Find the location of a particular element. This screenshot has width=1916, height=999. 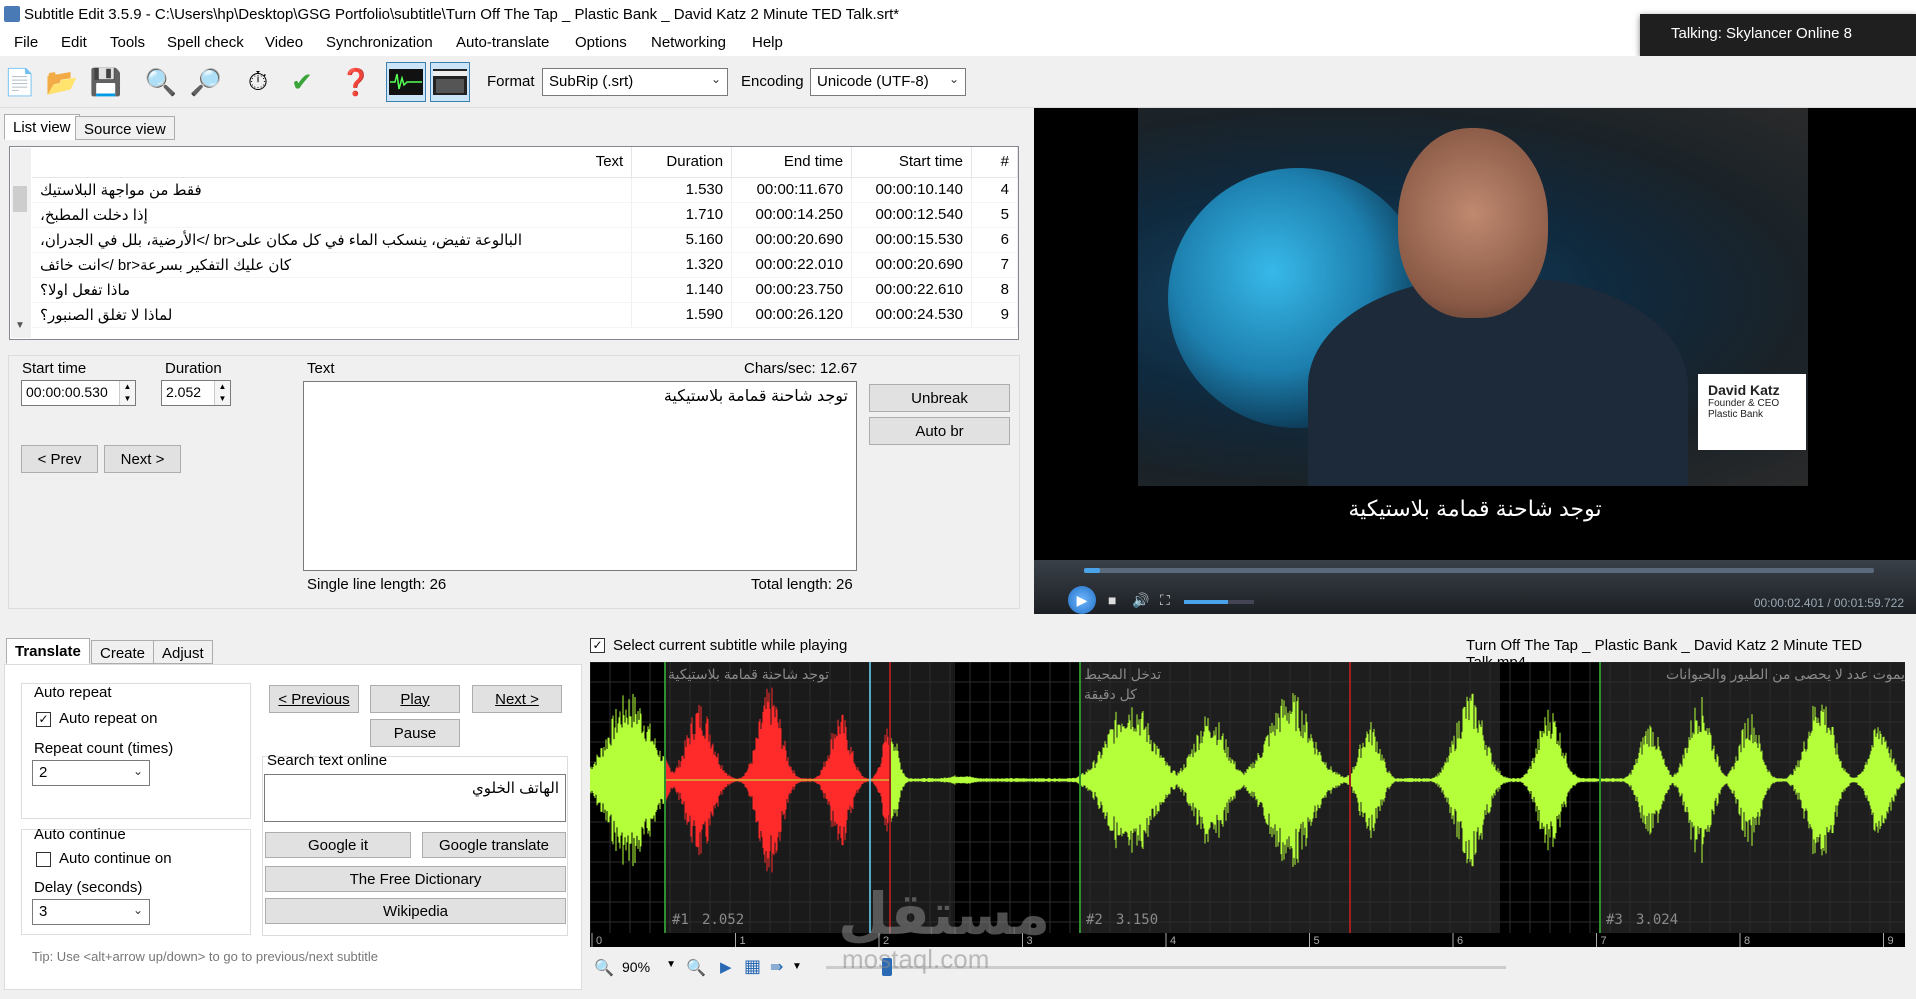

menu-synchronization: Synchronization is located at coordinates (379, 42).